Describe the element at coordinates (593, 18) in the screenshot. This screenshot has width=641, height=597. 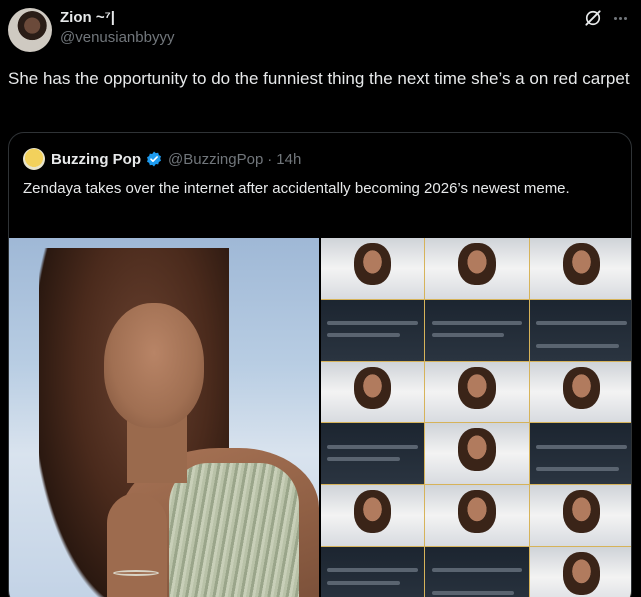
I see `grok-icon` at that location.